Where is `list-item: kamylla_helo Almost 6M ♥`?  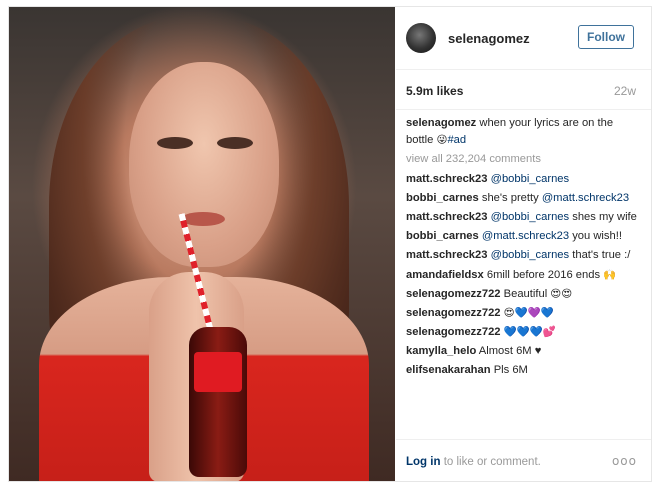
list-item: kamylla_helo Almost 6M ♥ is located at coordinates (522, 351).